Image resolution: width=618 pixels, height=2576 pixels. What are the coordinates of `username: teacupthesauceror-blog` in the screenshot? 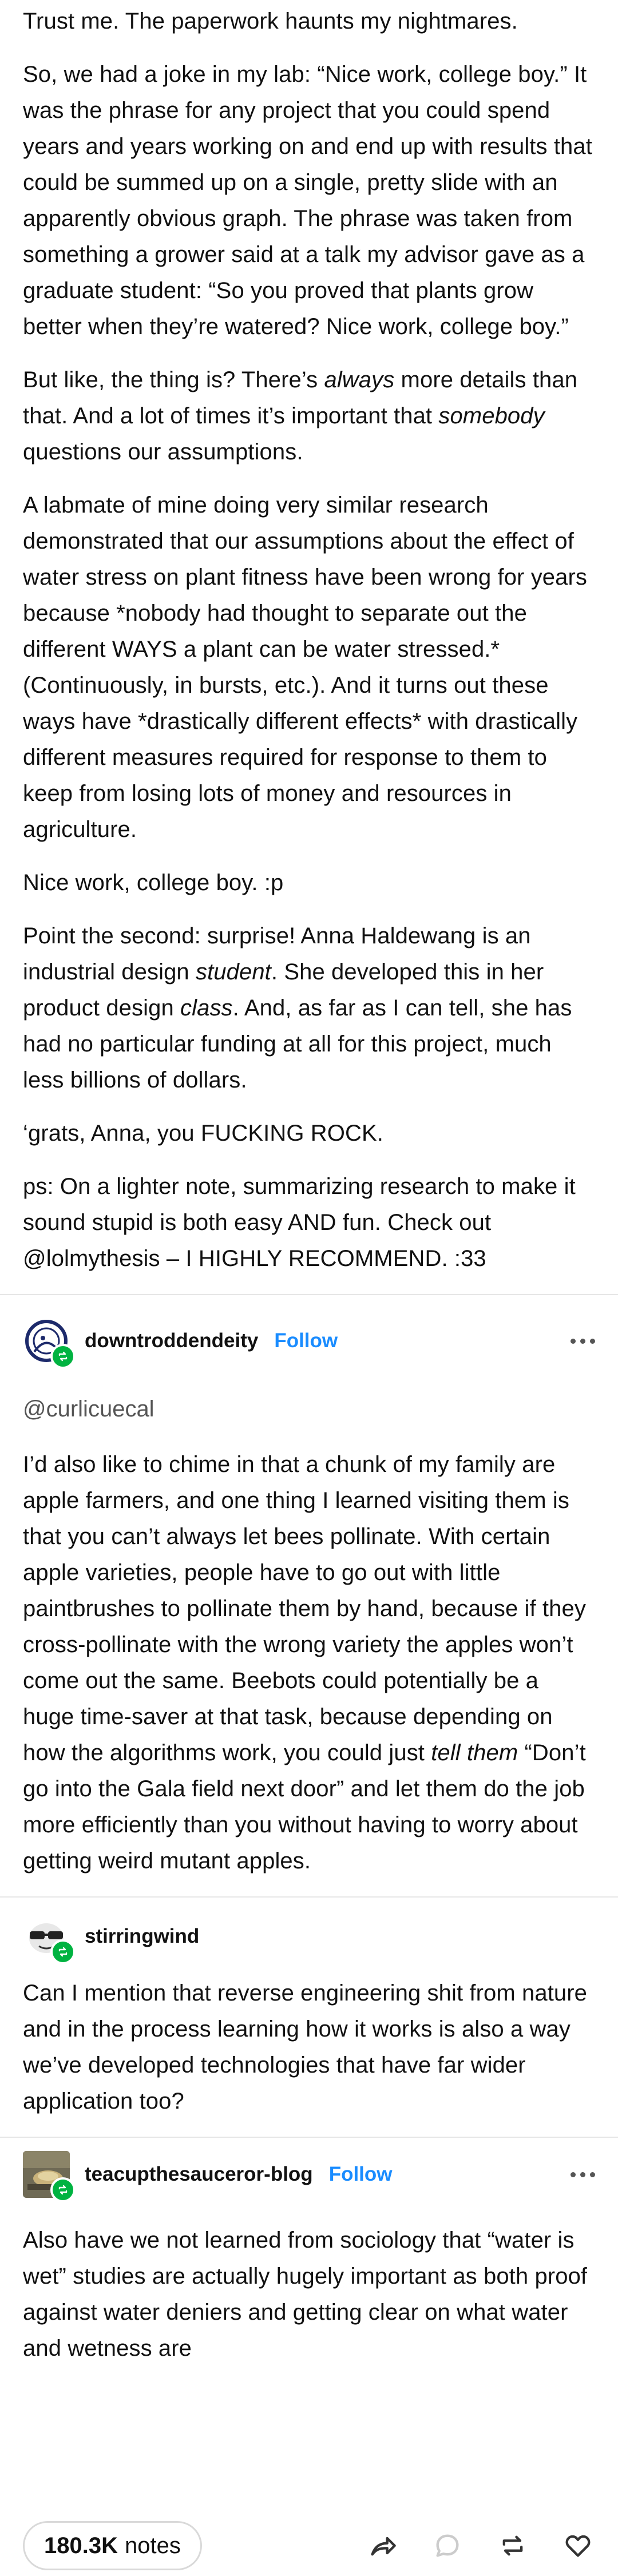 It's located at (199, 2174).